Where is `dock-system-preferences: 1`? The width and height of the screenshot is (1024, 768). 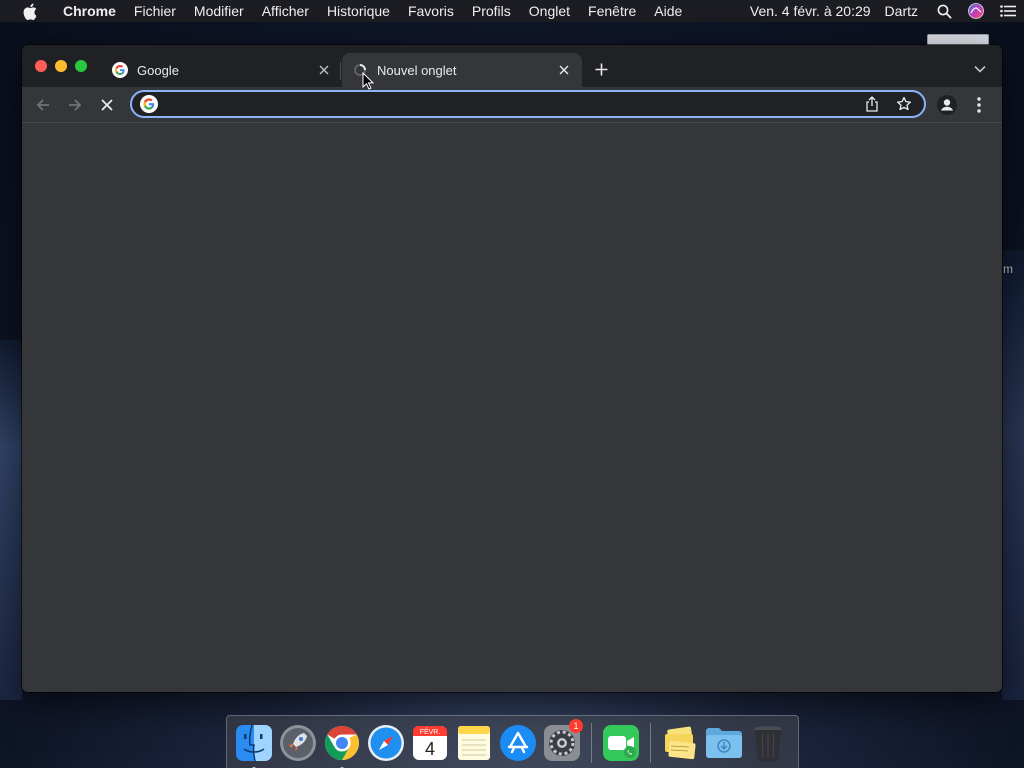 dock-system-preferences: 1 is located at coordinates (562, 742).